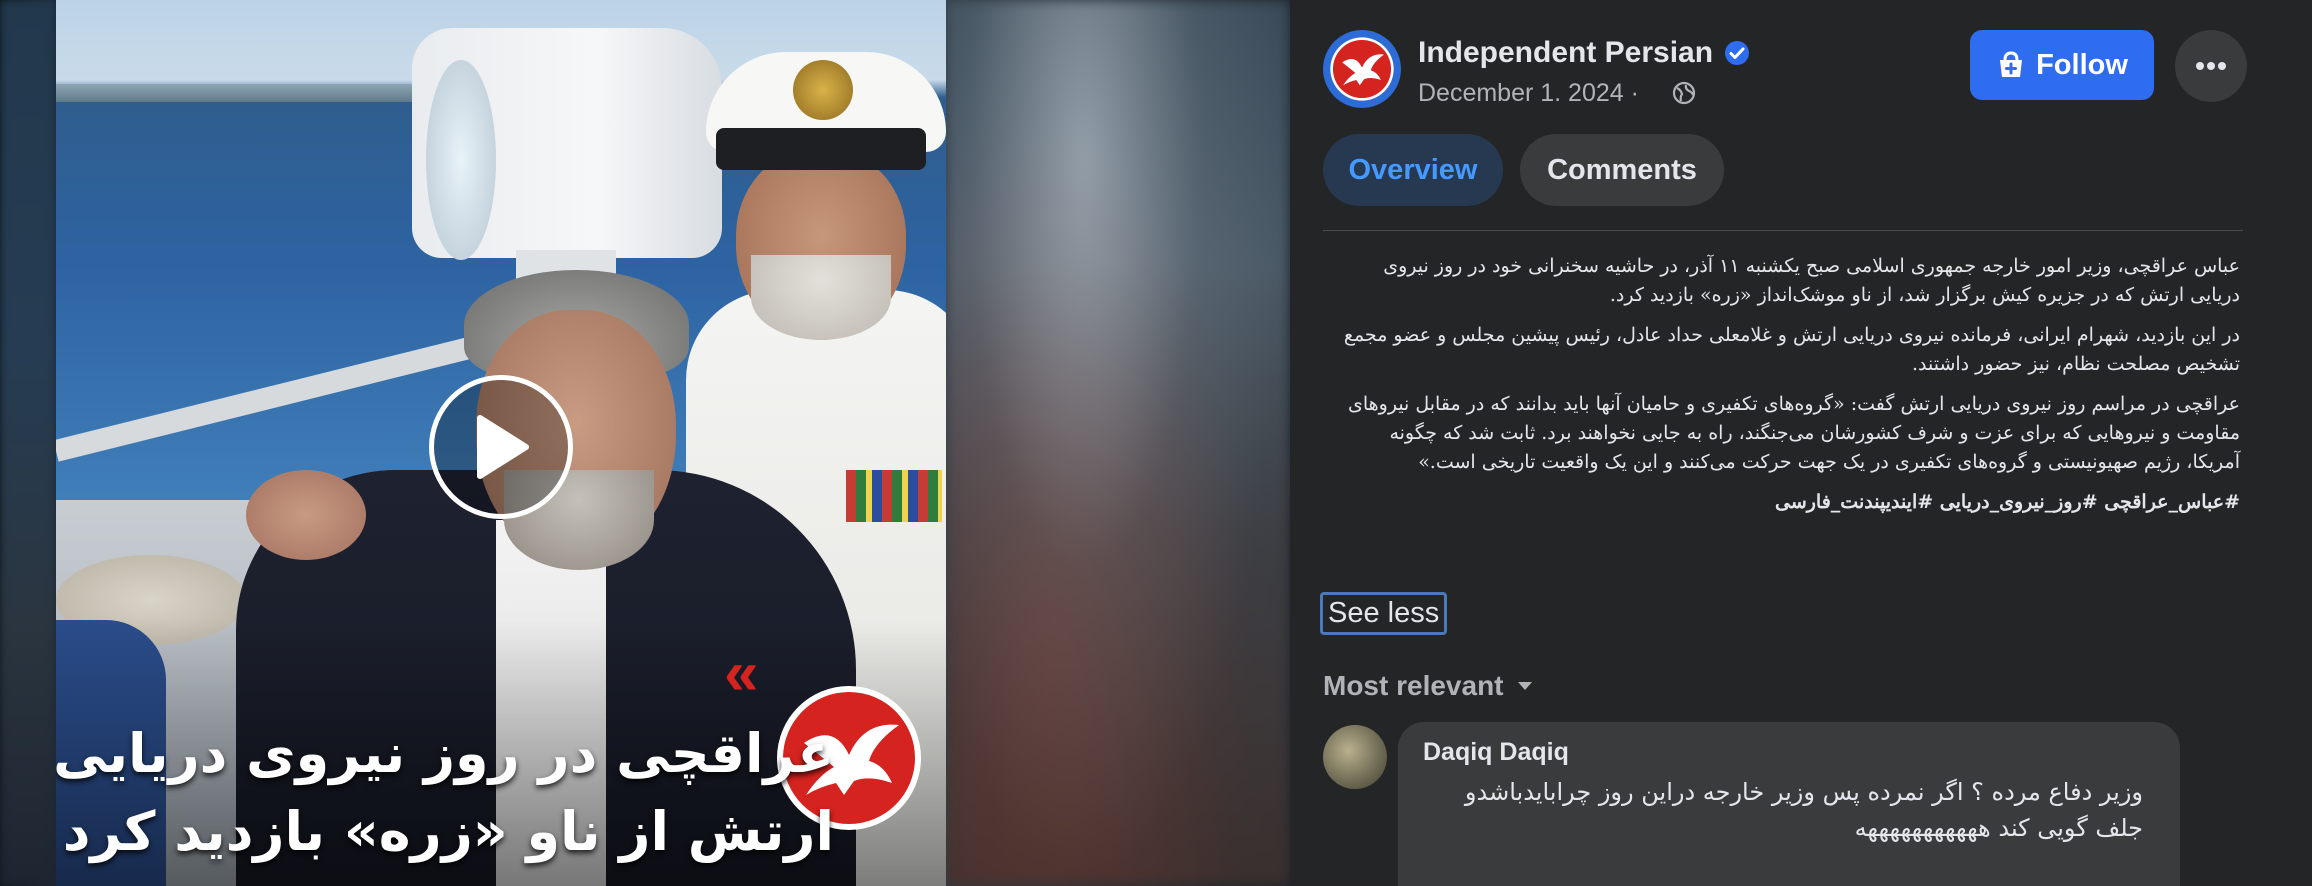 This screenshot has width=2312, height=886. Describe the element at coordinates (1622, 170) in the screenshot. I see `tab-comments: Comments` at that location.